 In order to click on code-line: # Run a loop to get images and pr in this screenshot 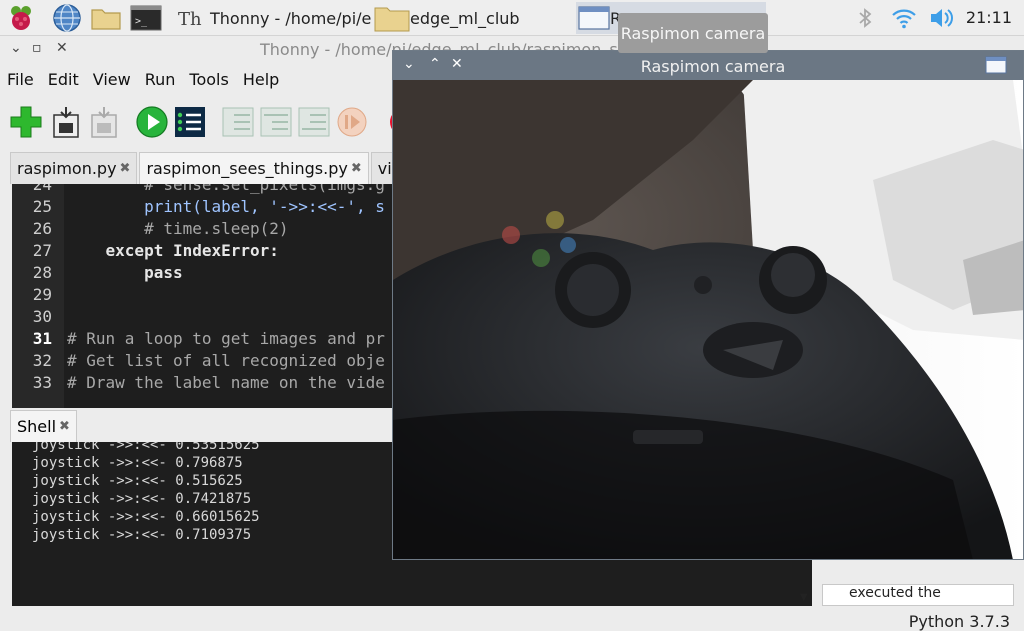, I will do `click(226, 338)`.